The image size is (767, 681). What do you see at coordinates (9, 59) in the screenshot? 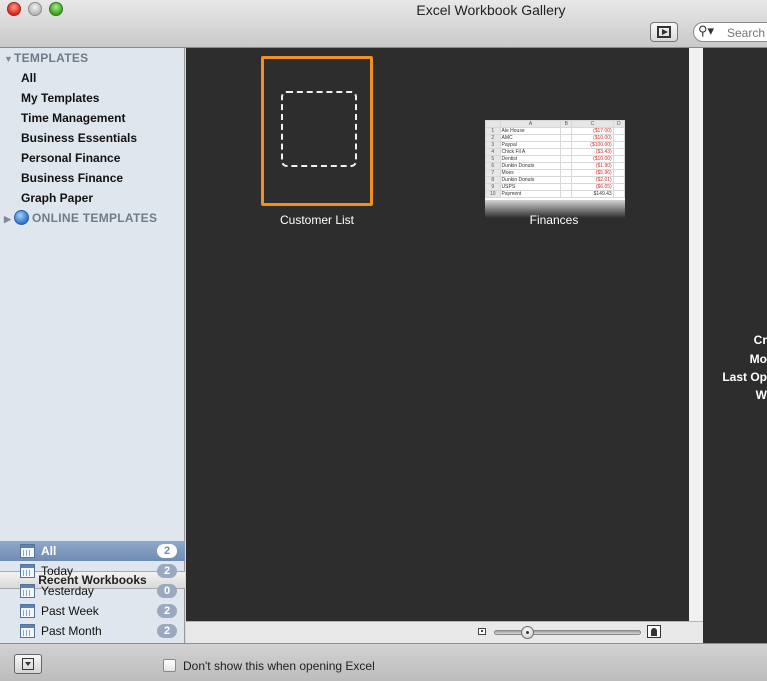
I see `disclosure-down-icon: ▼` at bounding box center [9, 59].